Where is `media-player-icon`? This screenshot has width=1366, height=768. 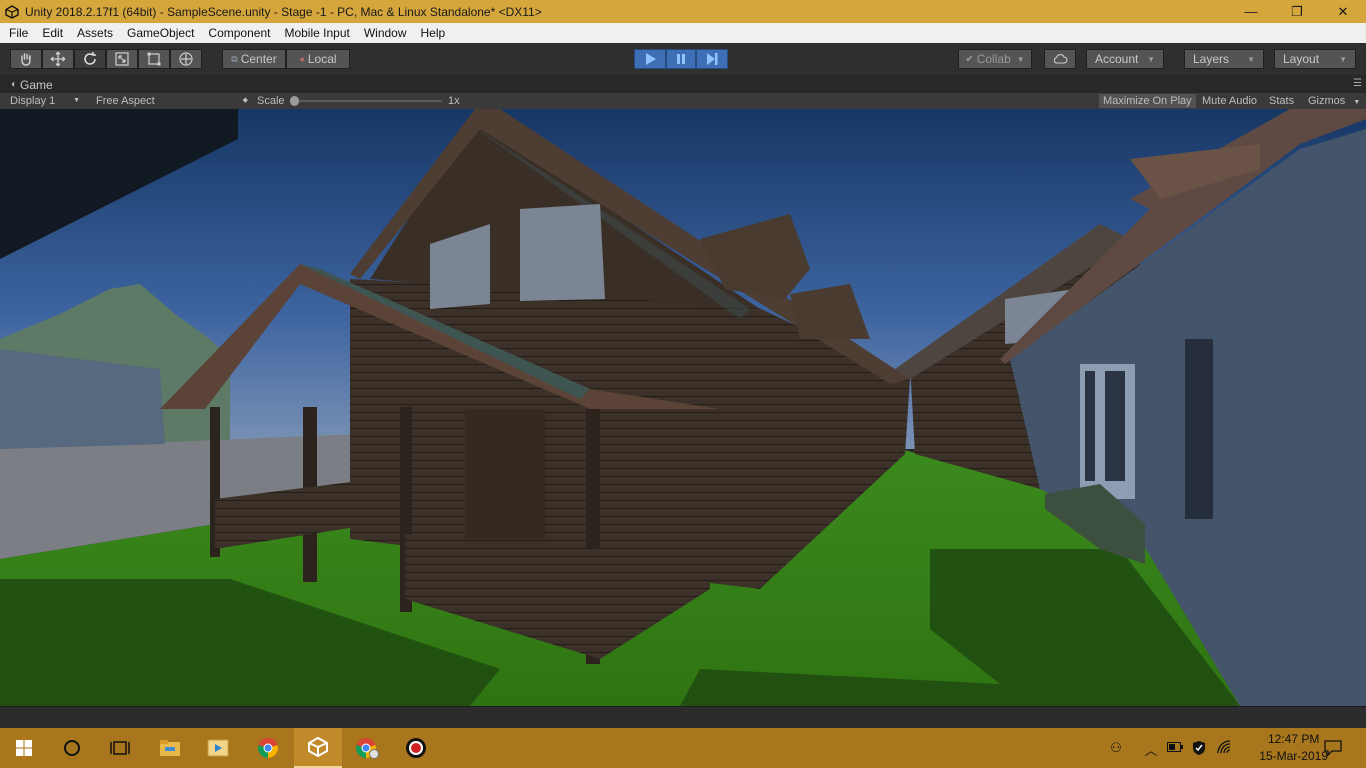 media-player-icon is located at coordinates (218, 748).